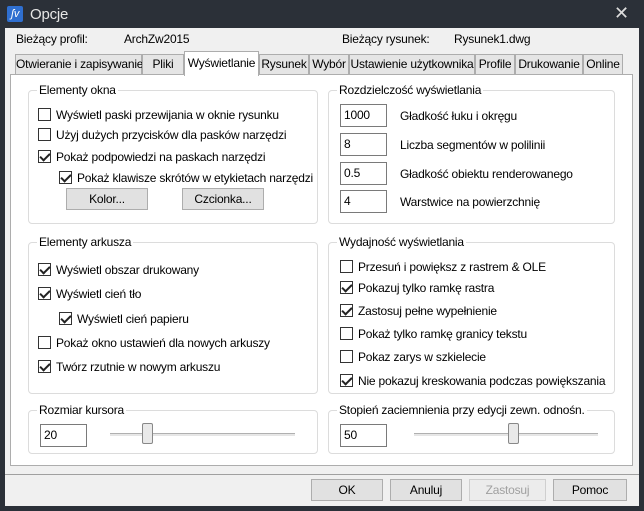 The height and width of the screenshot is (511, 644). I want to click on arc-smoothness-input: 1000, so click(363, 115).